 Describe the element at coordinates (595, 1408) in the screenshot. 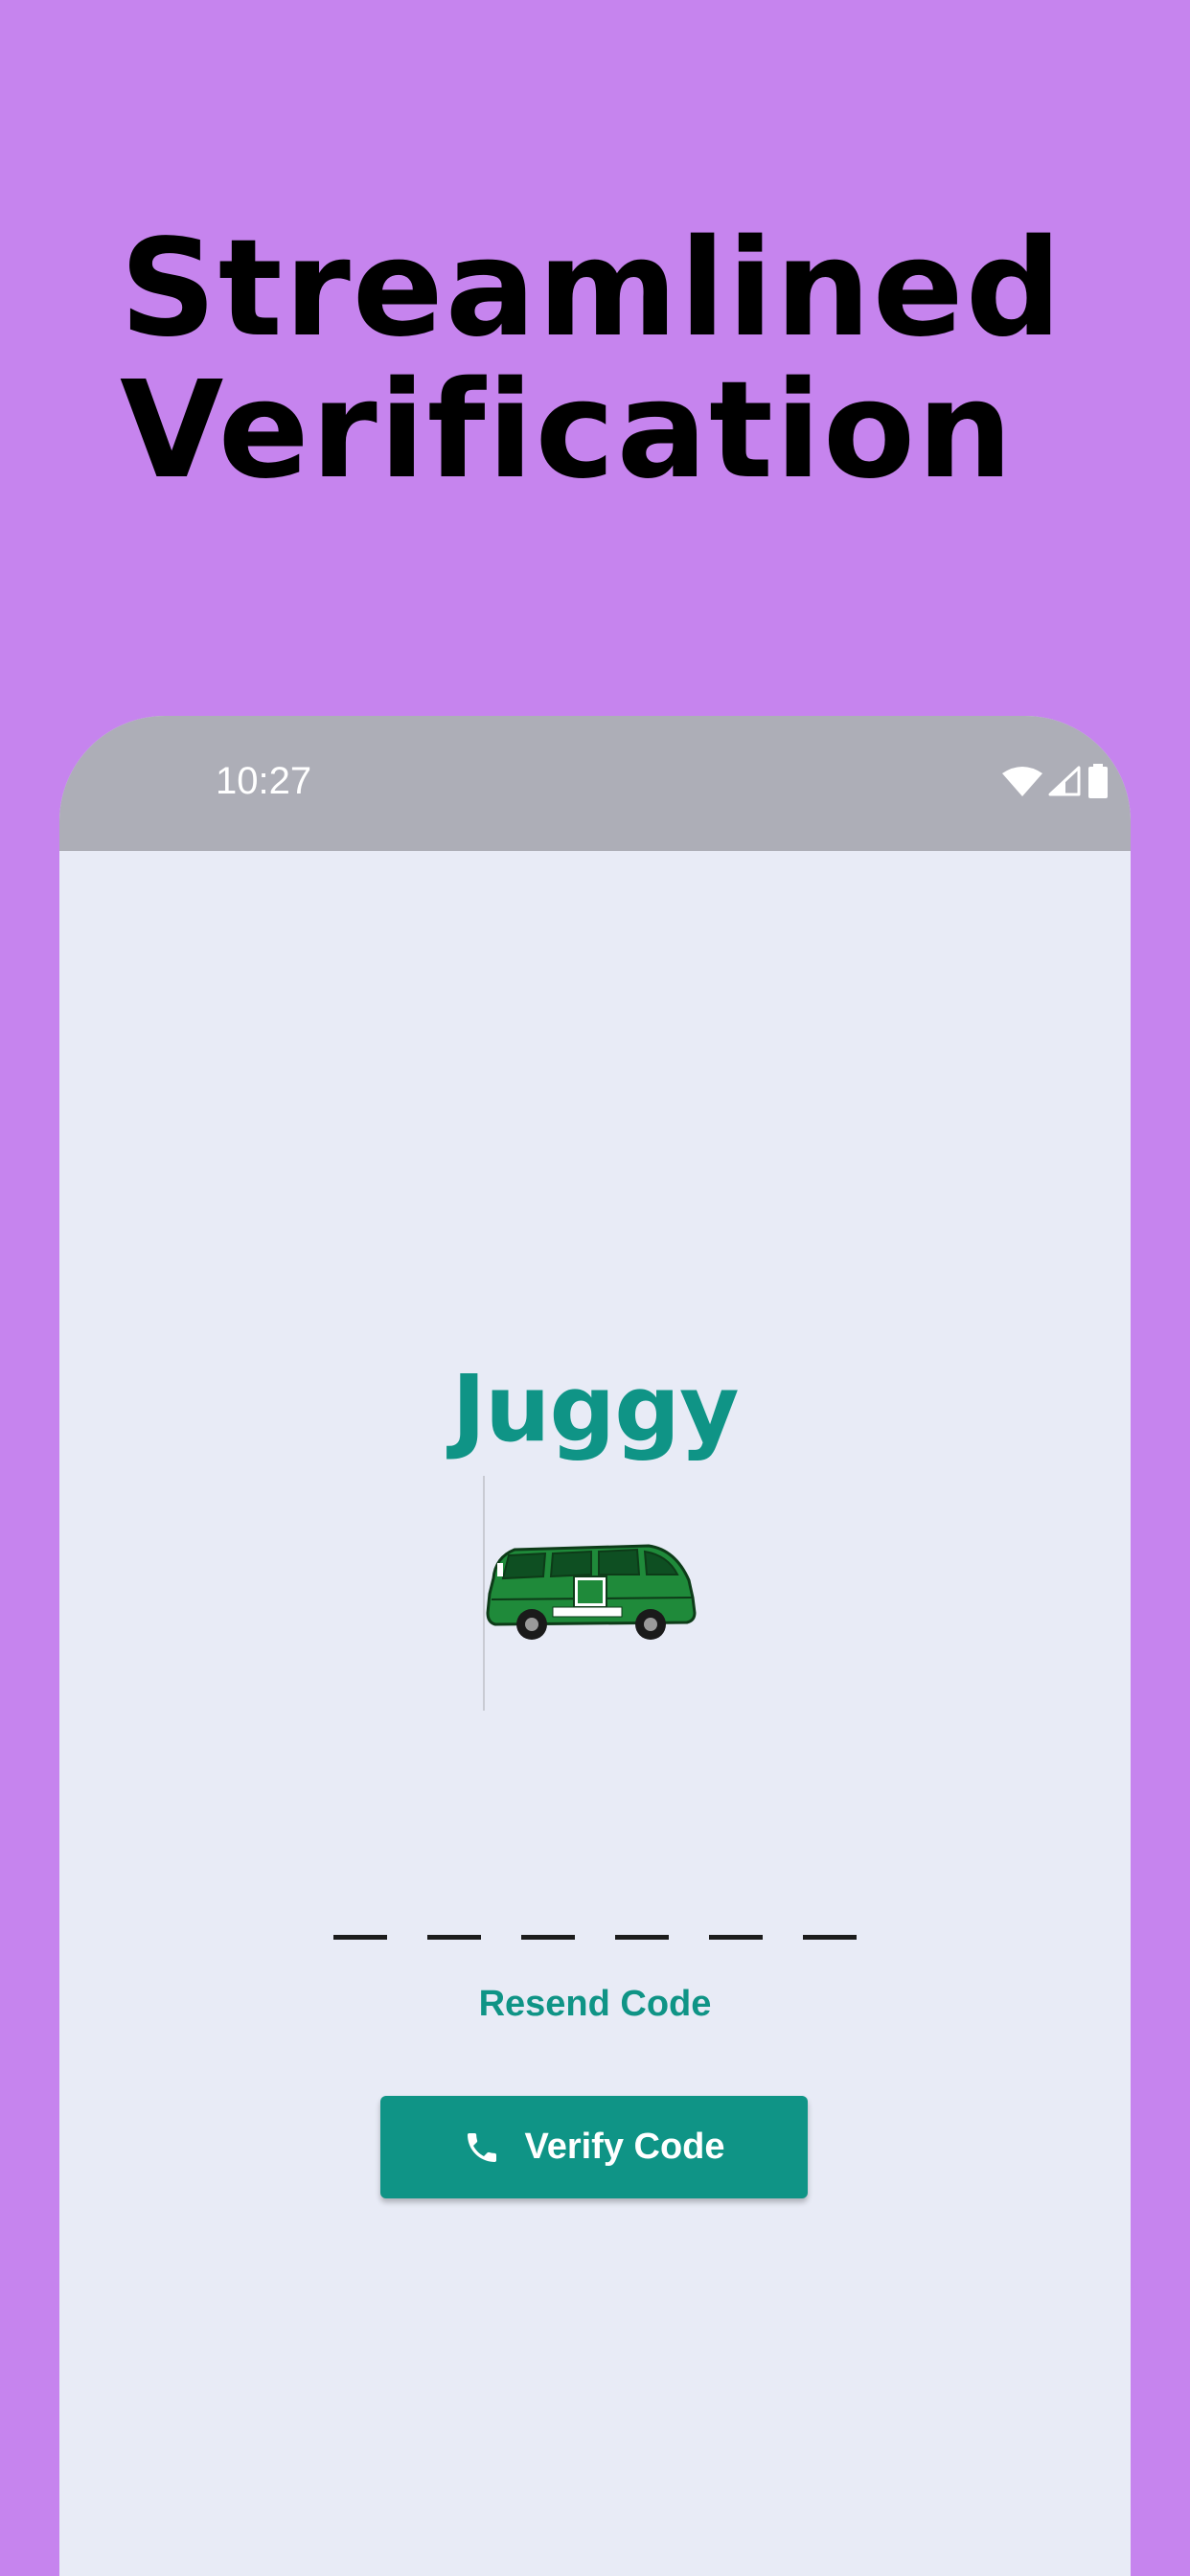

I see `app-title: Juggy` at that location.